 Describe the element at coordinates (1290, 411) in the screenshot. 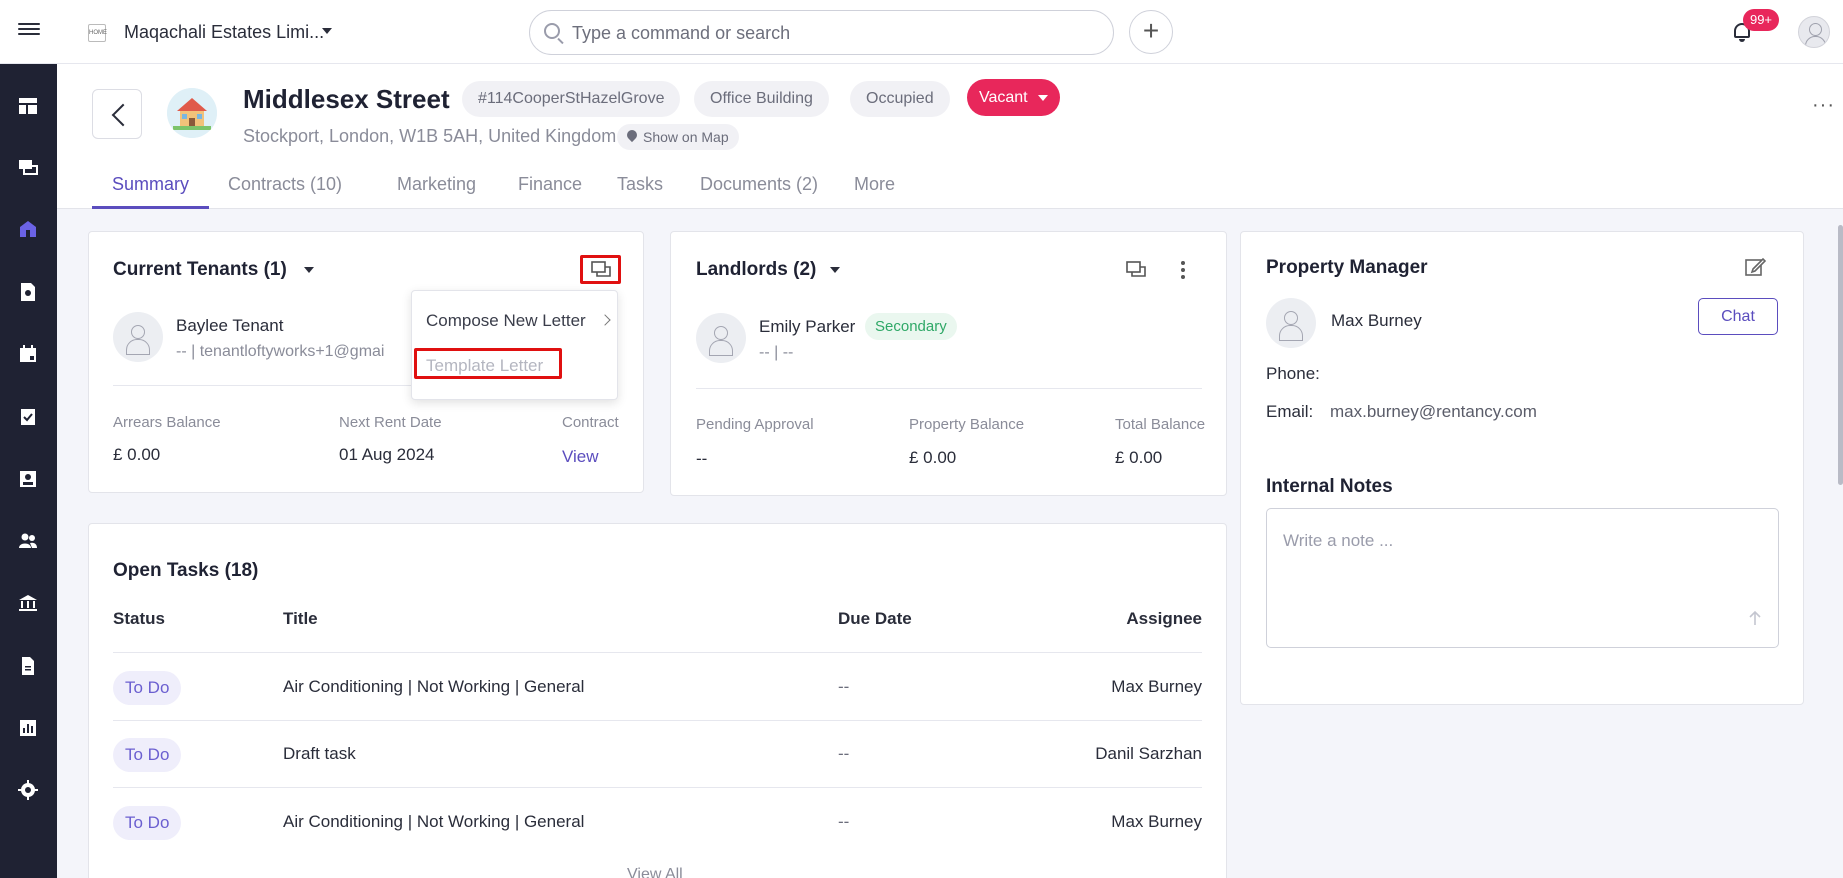

I see `email-label: Email:` at that location.